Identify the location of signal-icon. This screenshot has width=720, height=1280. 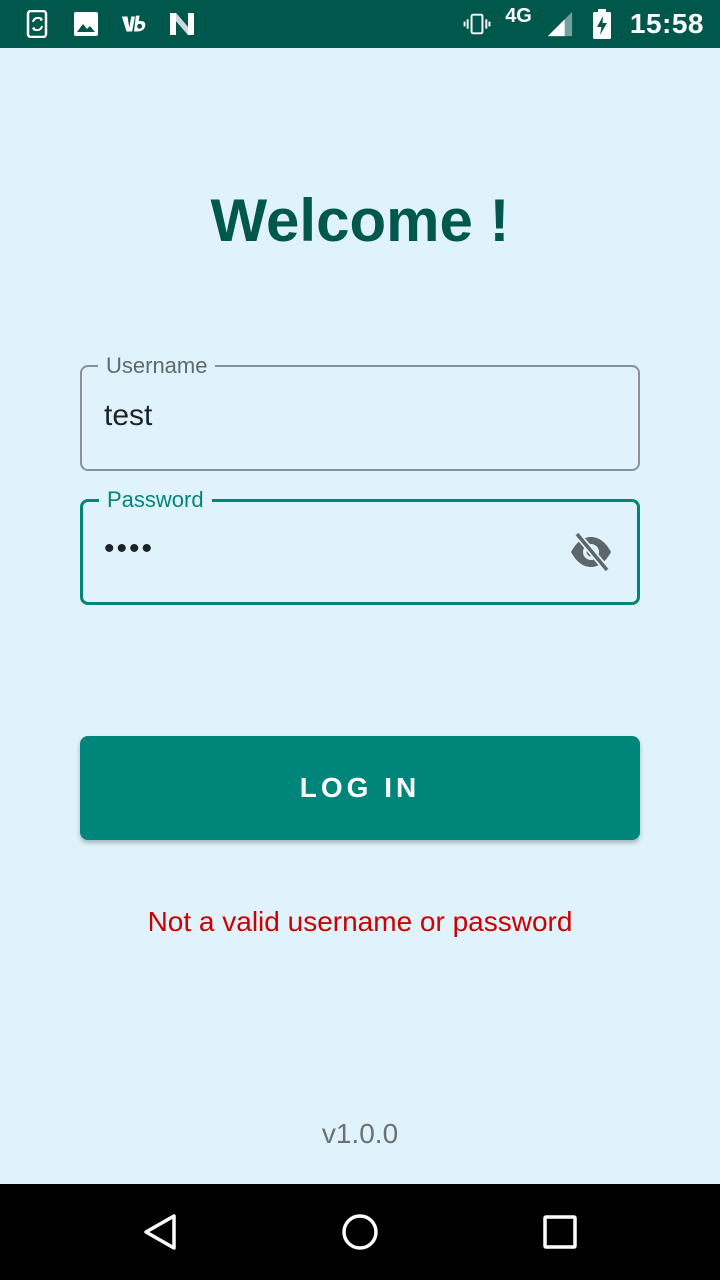
(560, 24).